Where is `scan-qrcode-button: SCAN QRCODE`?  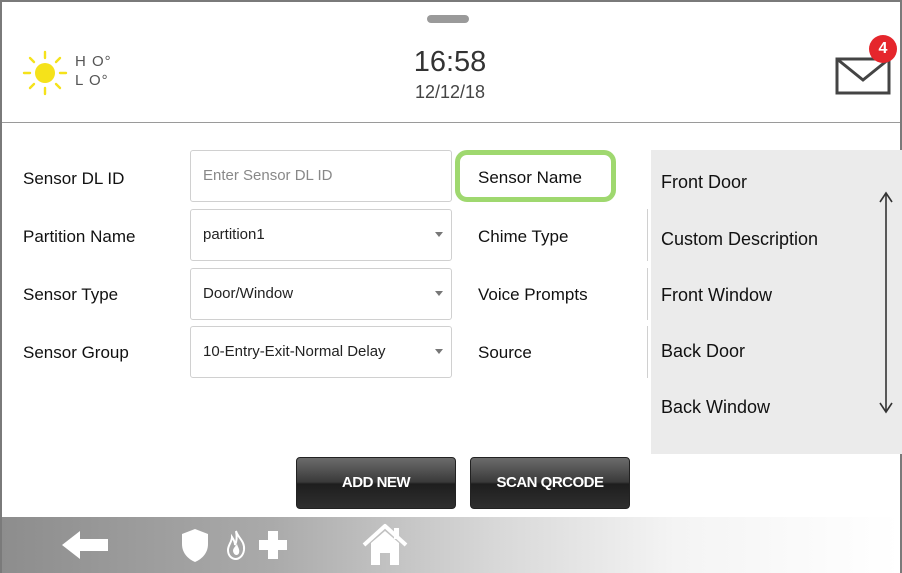
scan-qrcode-button: SCAN QRCODE is located at coordinates (550, 483).